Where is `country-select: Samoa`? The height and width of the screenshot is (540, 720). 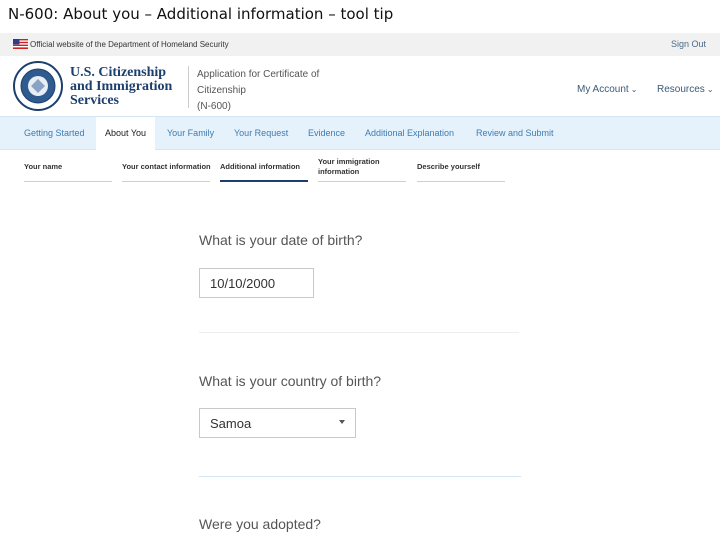
country-select: Samoa is located at coordinates (277, 423).